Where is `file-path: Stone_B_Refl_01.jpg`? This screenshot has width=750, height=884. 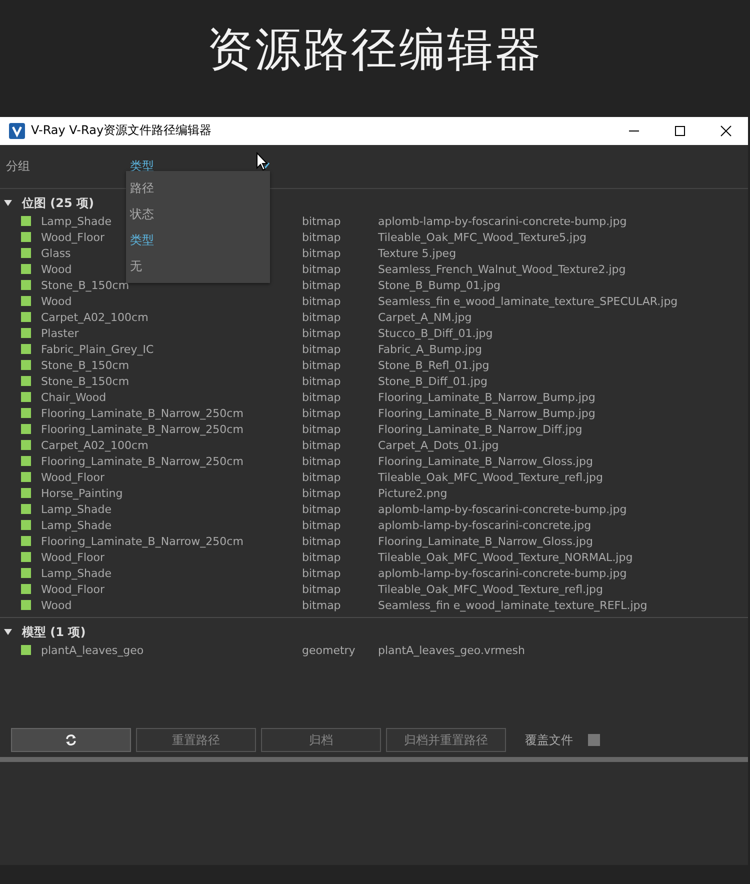 file-path: Stone_B_Refl_01.jpg is located at coordinates (434, 365).